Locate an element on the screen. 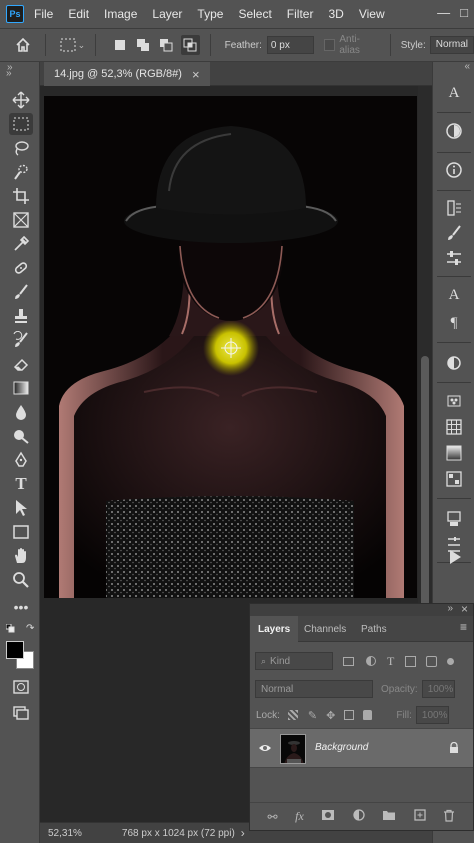 The height and width of the screenshot is (843, 474). eraser-tool-icon is located at coordinates (21, 364).